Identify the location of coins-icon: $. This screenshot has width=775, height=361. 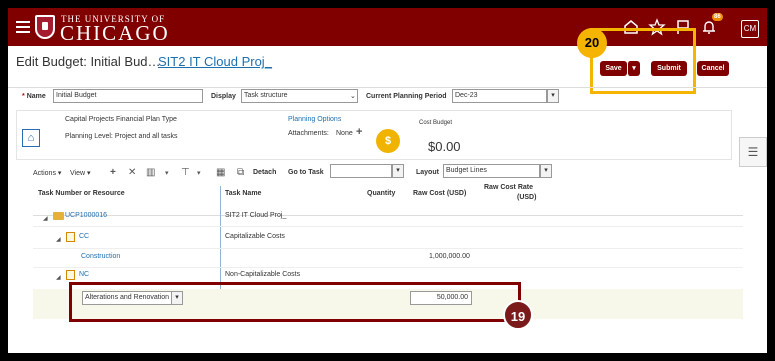
(388, 141).